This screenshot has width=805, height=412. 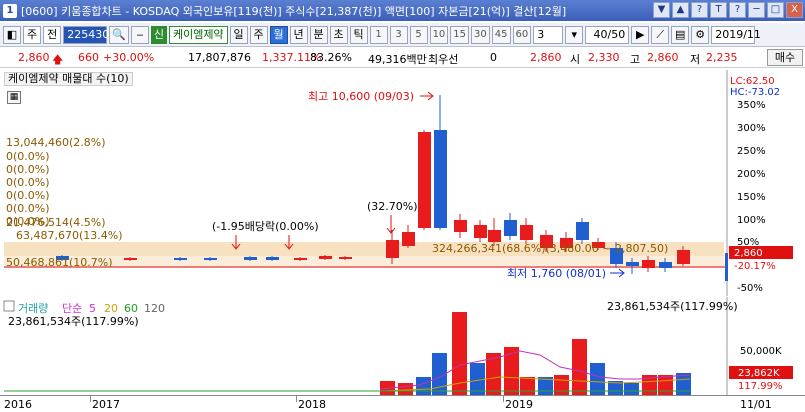 I want to click on scroll-up-icon: ▲, so click(x=680, y=10).